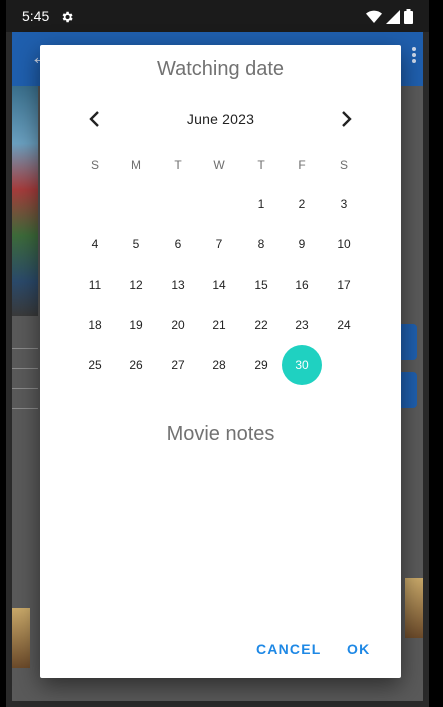 The image size is (443, 707). What do you see at coordinates (289, 649) in the screenshot?
I see `cancel-button: CANCEL` at bounding box center [289, 649].